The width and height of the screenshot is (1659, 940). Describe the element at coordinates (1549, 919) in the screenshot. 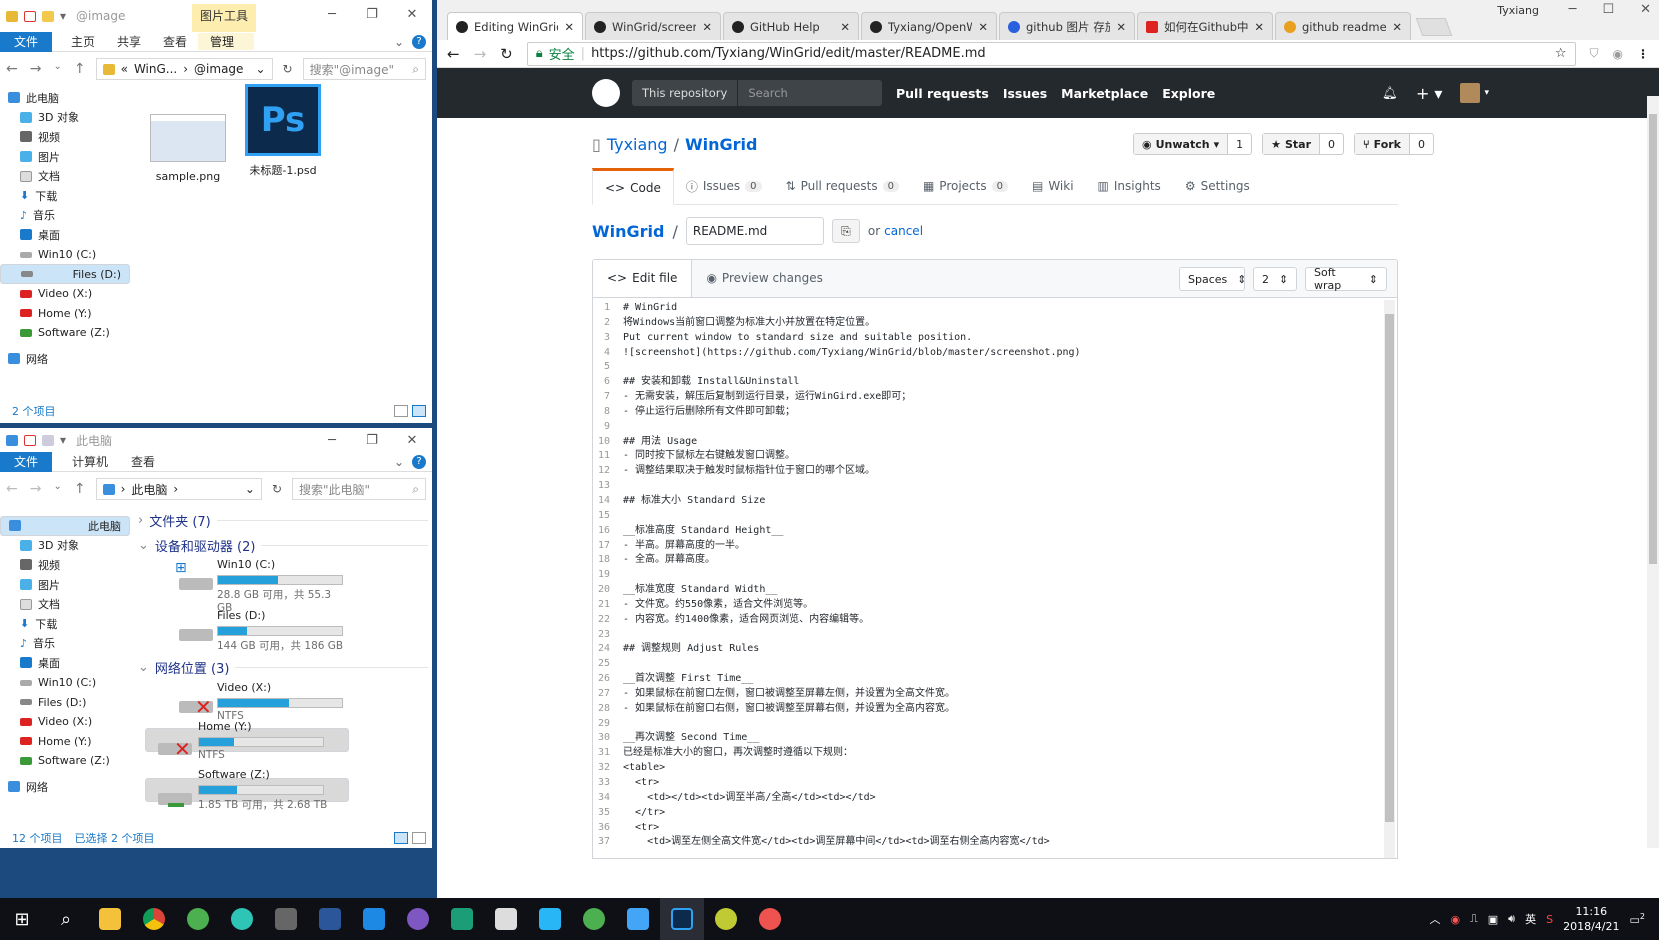

I see `tray-app-icon: S` at that location.